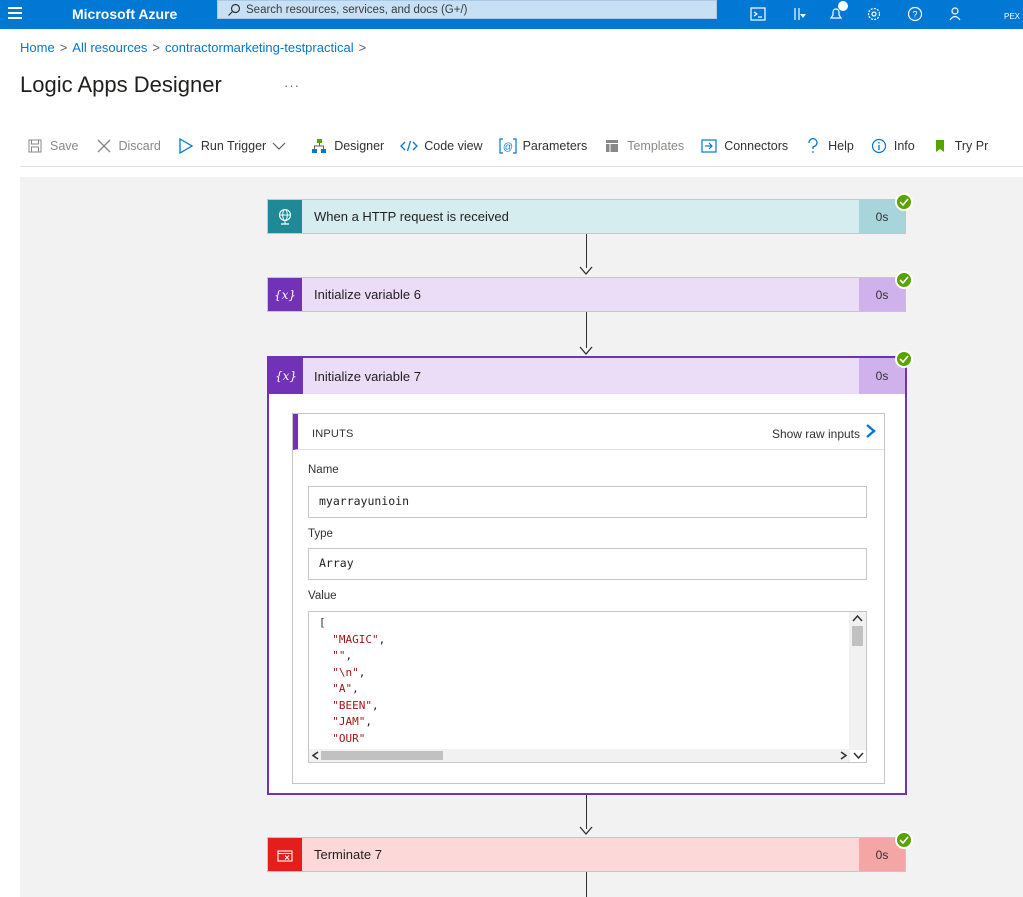 The width and height of the screenshot is (1023, 897). I want to click on name-label: Name, so click(323, 470).